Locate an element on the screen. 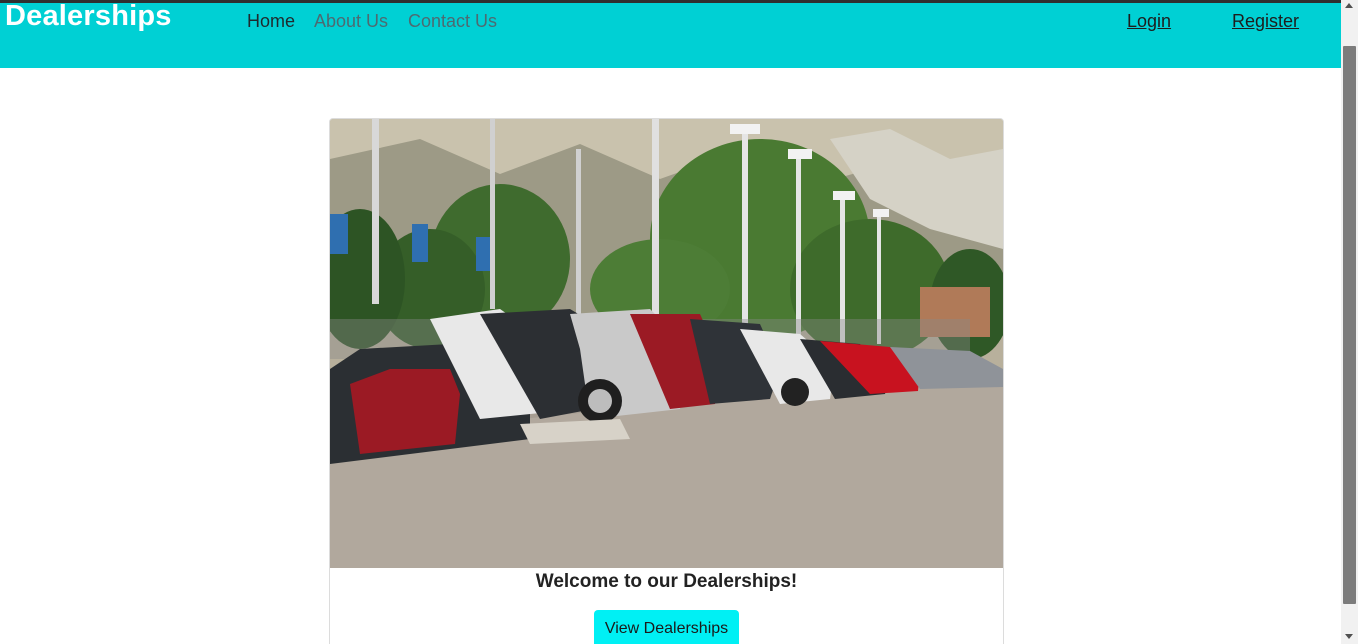 Image resolution: width=1358 pixels, height=644 pixels. scrollbar-thumb is located at coordinates (1349, 325).